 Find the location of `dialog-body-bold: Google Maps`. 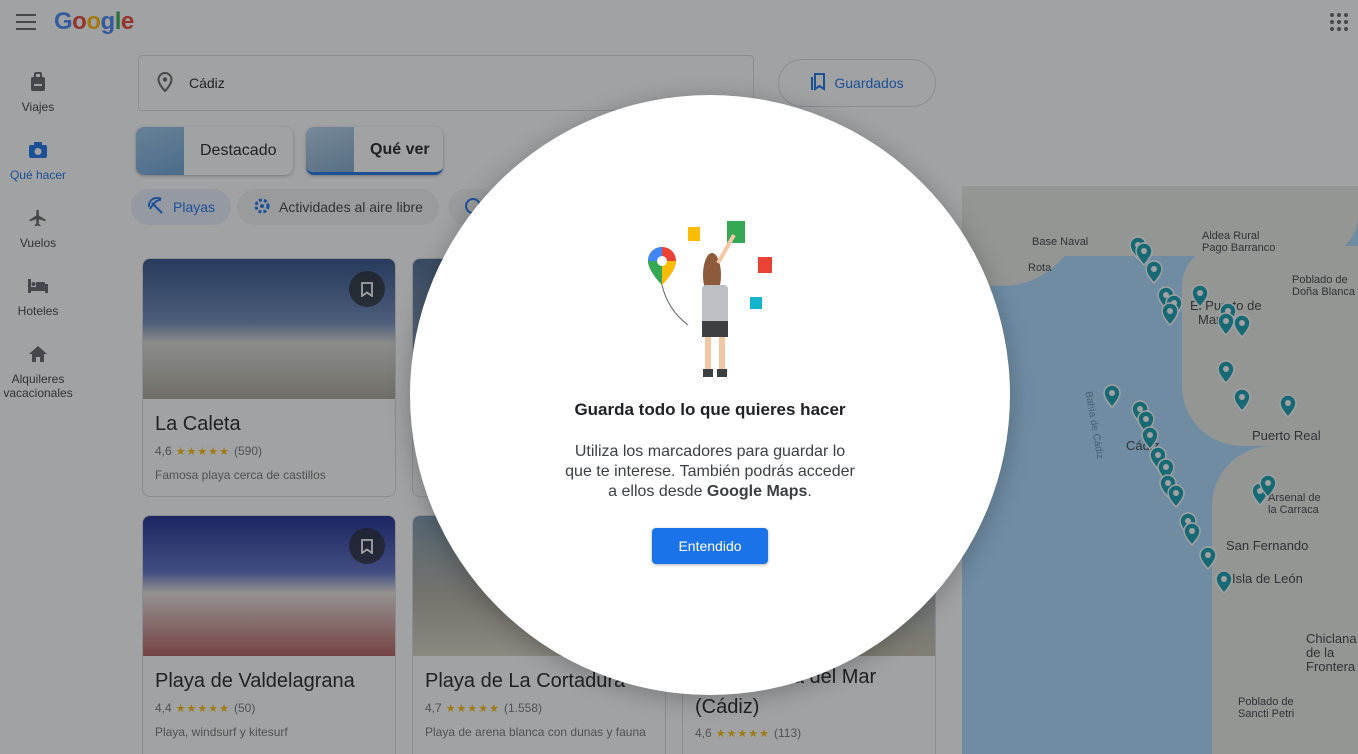

dialog-body-bold: Google Maps is located at coordinates (757, 491).